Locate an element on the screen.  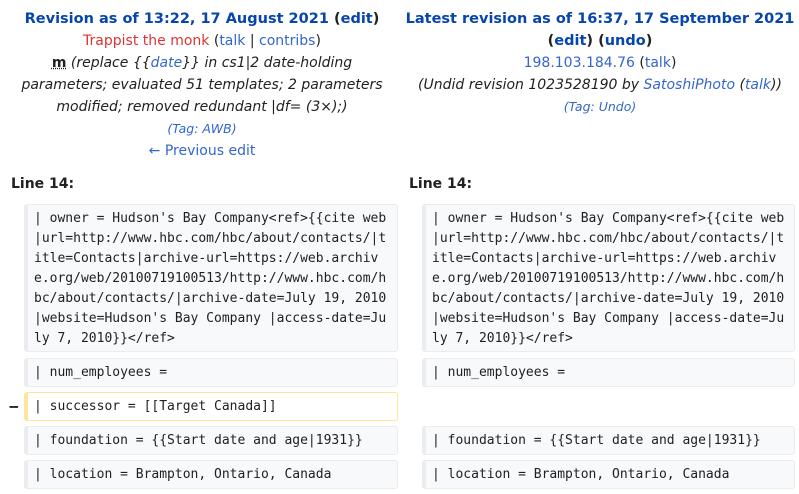
new-line-number: Line 14: is located at coordinates (441, 184).